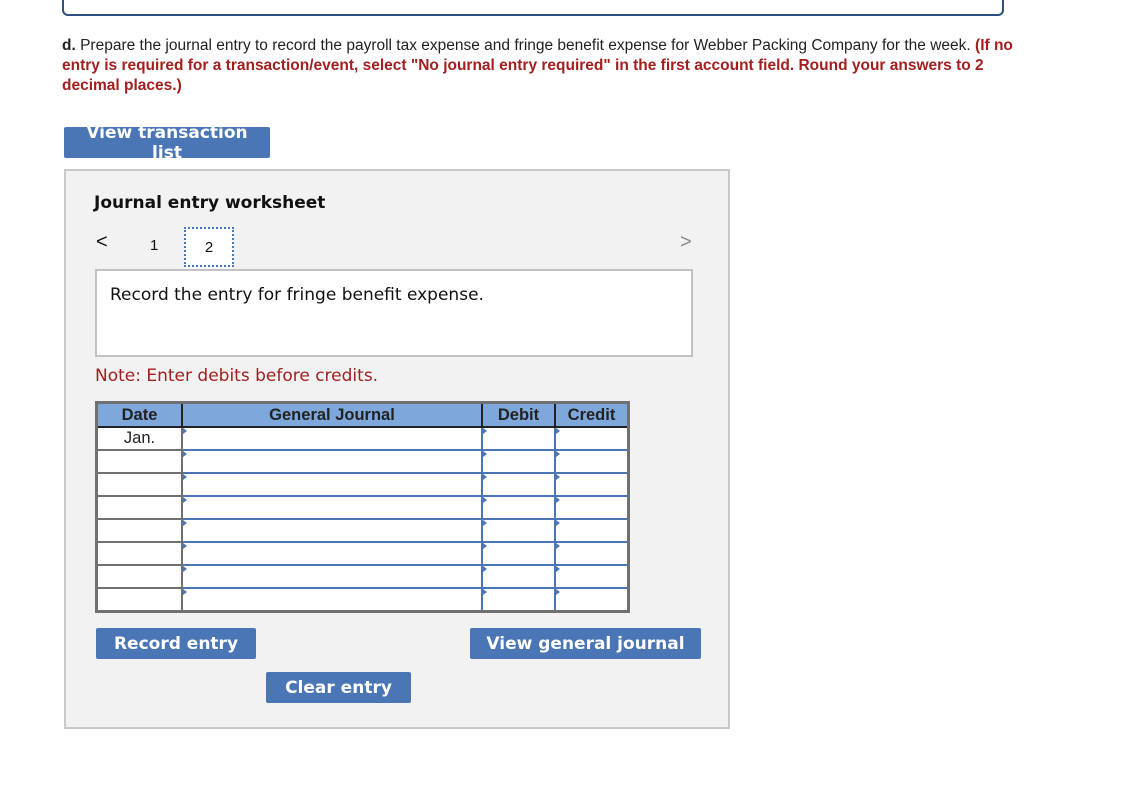 This screenshot has width=1122, height=806. Describe the element at coordinates (533, 8) in the screenshot. I see `previous-answer-box` at that location.